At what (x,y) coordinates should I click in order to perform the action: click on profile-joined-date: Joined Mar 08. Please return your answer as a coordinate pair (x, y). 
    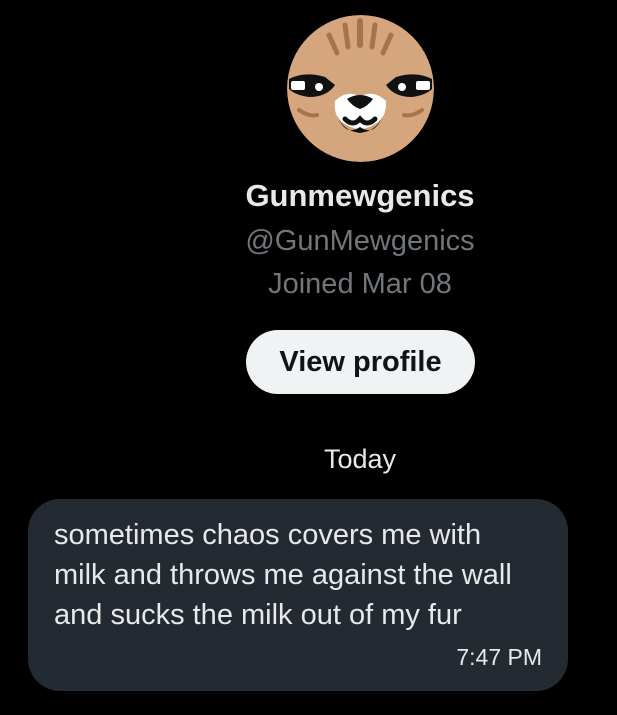
    Looking at the image, I should click on (360, 284).